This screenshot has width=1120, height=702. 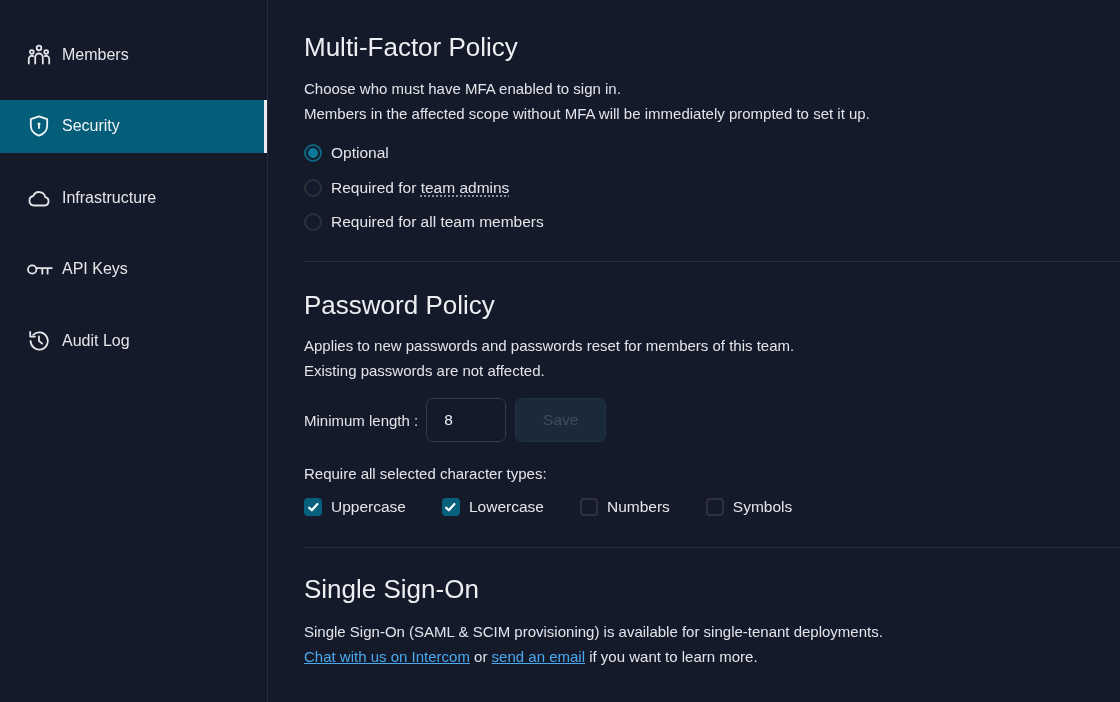 What do you see at coordinates (391, 589) in the screenshot?
I see `section-heading: Single Sign-On` at bounding box center [391, 589].